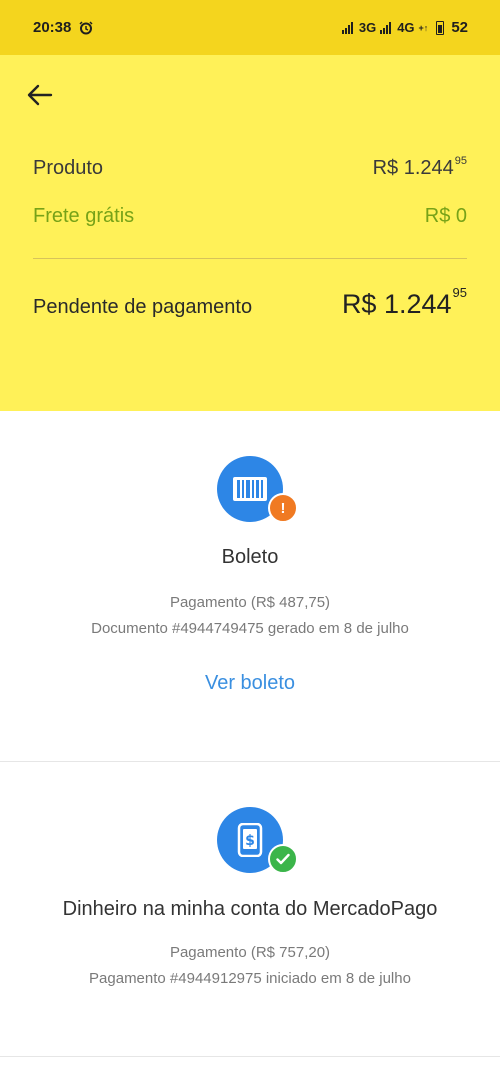  Describe the element at coordinates (250, 557) in the screenshot. I see `payment-title: Boleto` at that location.